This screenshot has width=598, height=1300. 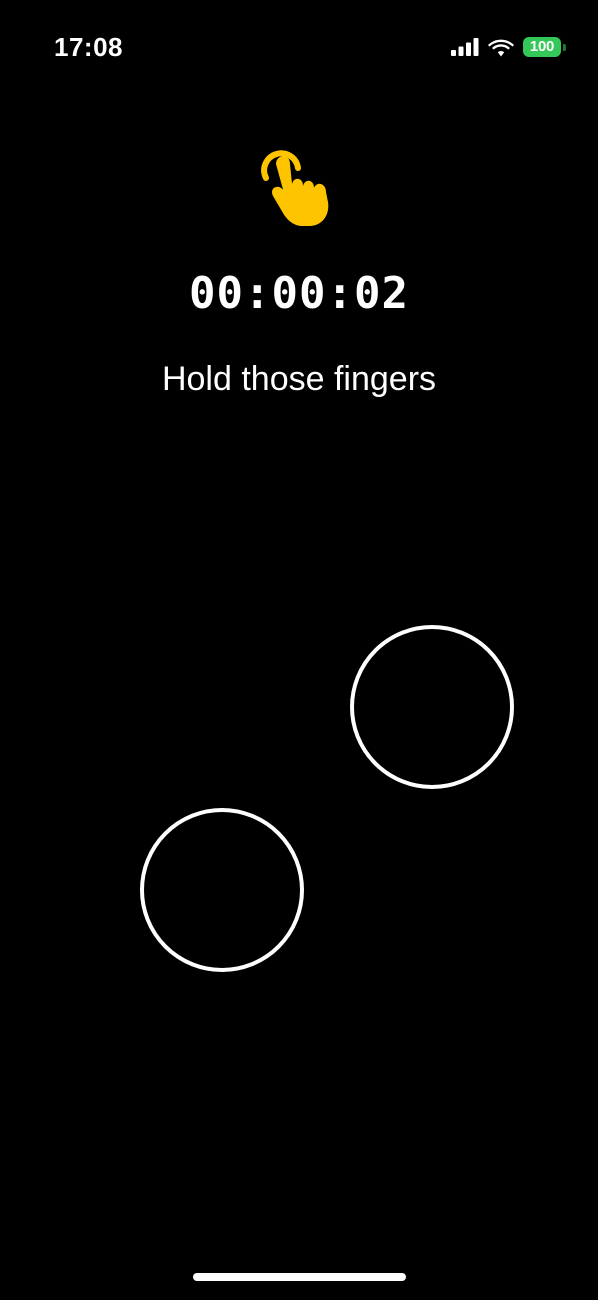 What do you see at coordinates (501, 47) in the screenshot?
I see `wifi-icon` at bounding box center [501, 47].